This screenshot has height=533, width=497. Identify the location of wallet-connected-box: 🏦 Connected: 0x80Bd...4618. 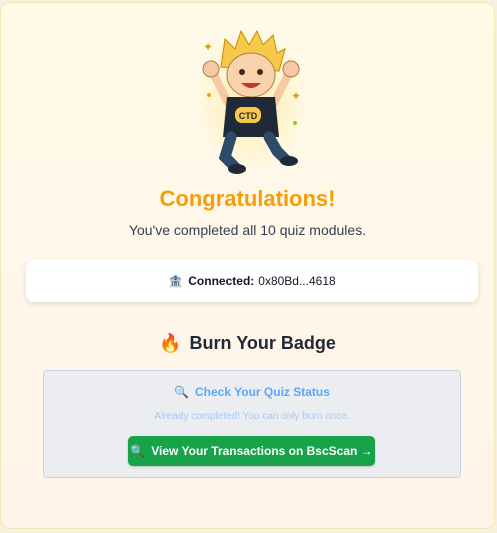
(252, 281).